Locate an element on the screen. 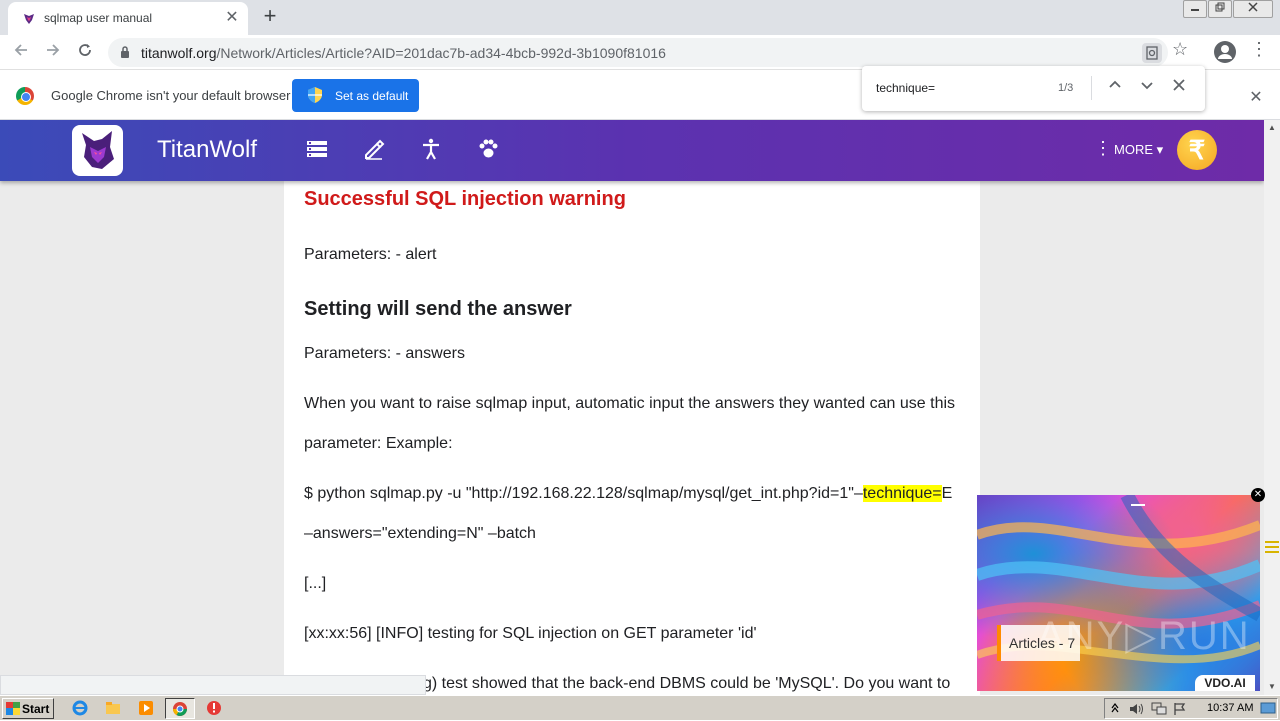  browser-tab: sqlmap user manual ✕ is located at coordinates (128, 18).